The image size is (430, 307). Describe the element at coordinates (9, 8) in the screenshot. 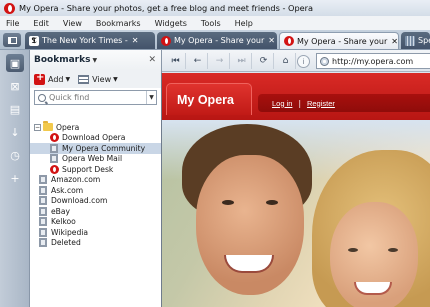

I see `opera-logo-icon` at that location.